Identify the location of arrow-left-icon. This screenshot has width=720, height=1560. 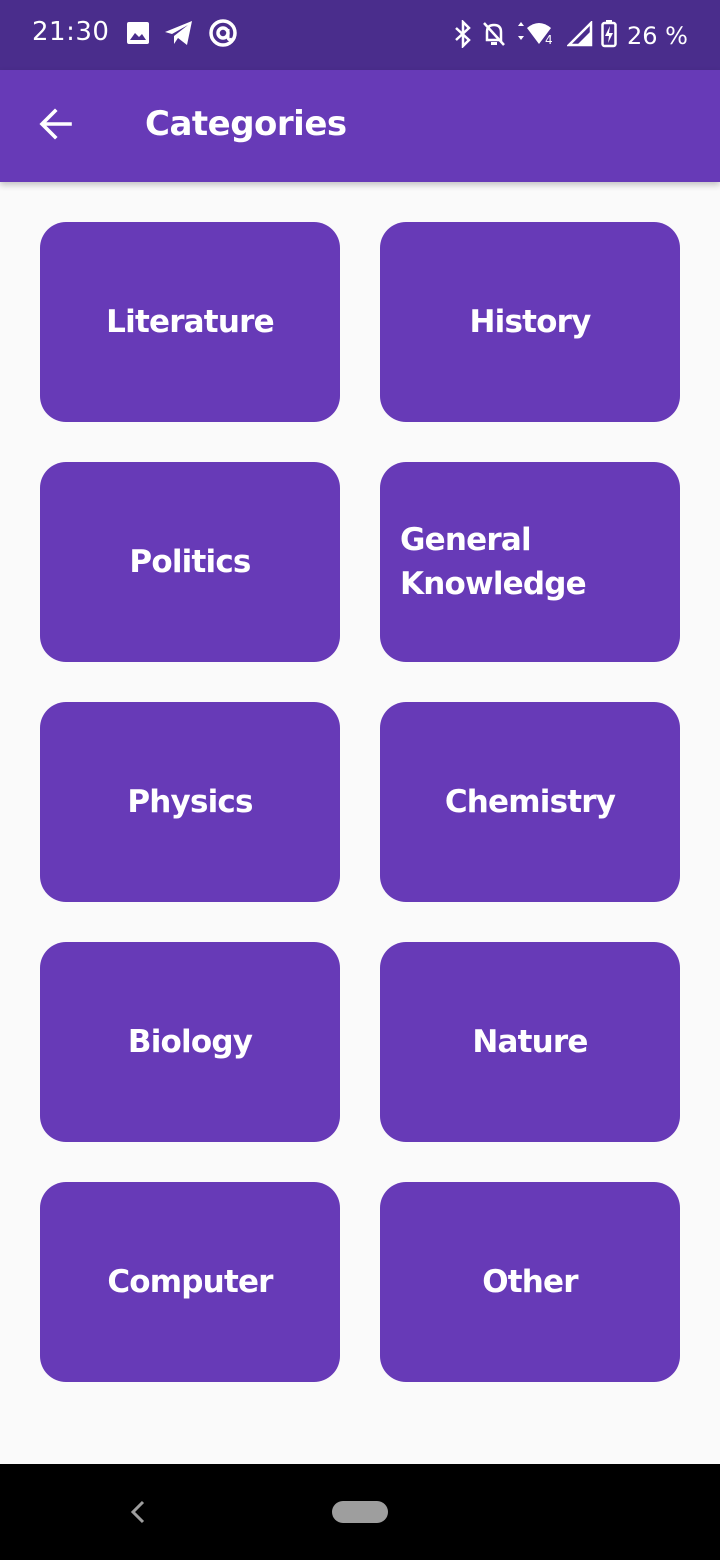
(56, 126).